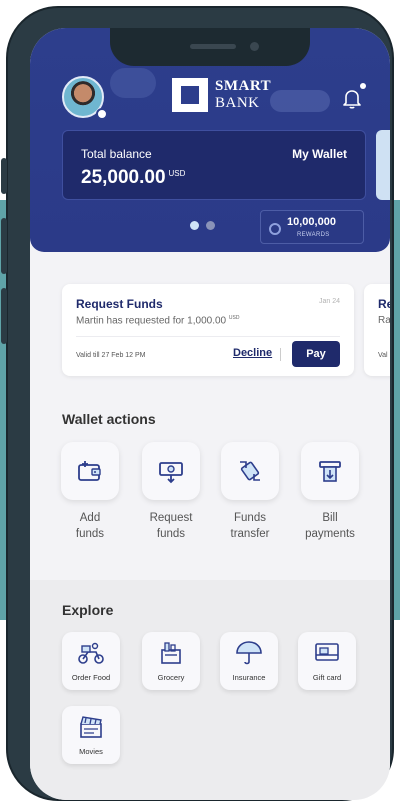  What do you see at coordinates (177, 173) in the screenshot?
I see `balance-currency: USD` at bounding box center [177, 173].